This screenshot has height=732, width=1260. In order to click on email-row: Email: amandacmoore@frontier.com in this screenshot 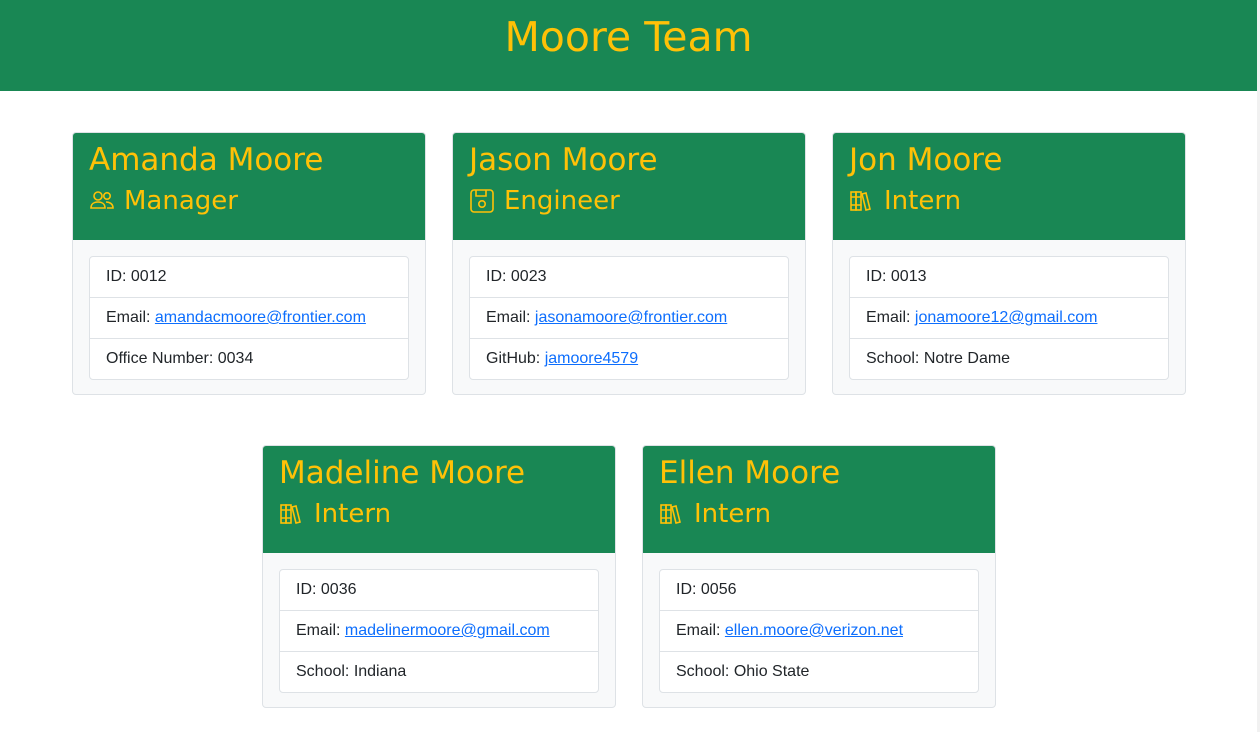, I will do `click(249, 318)`.